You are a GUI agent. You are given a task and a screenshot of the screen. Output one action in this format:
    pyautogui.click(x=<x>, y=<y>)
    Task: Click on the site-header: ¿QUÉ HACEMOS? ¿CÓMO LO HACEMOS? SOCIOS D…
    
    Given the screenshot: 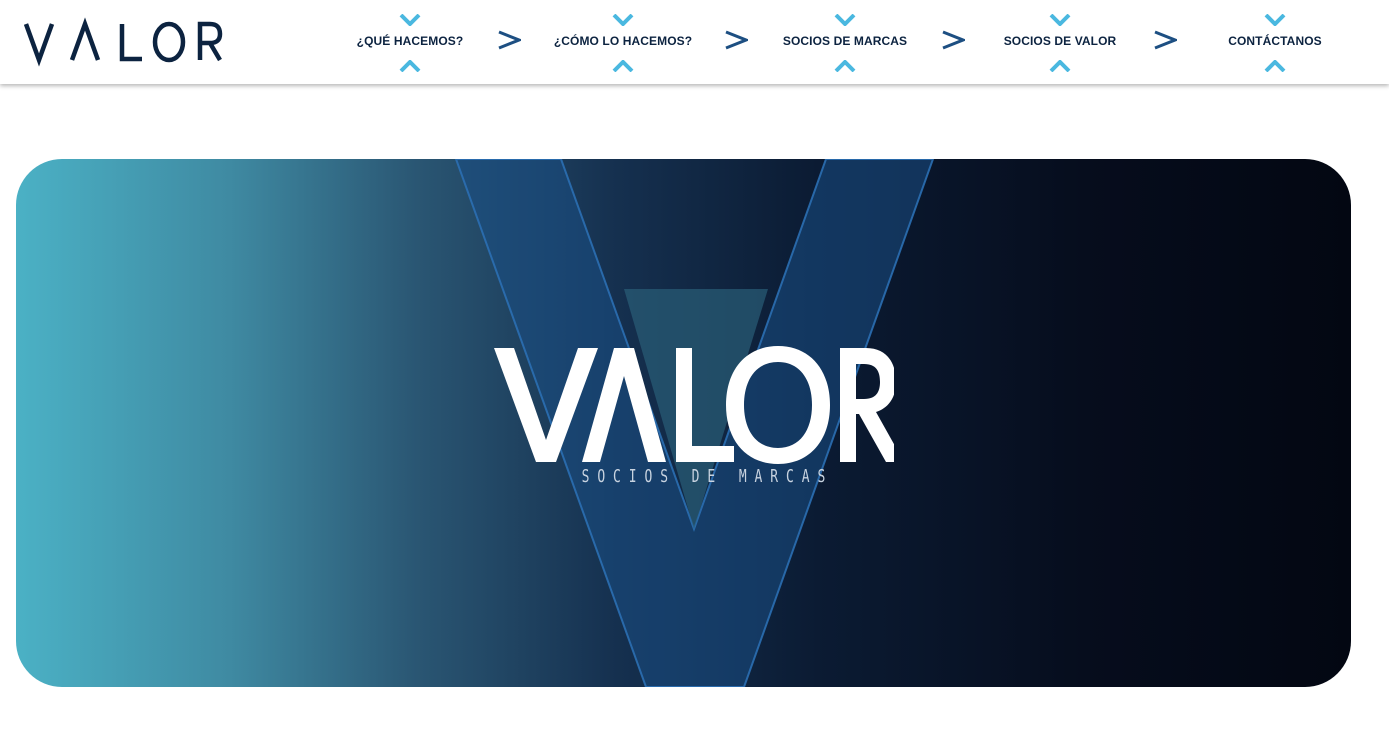 What is the action you would take?
    pyautogui.click(x=694, y=42)
    